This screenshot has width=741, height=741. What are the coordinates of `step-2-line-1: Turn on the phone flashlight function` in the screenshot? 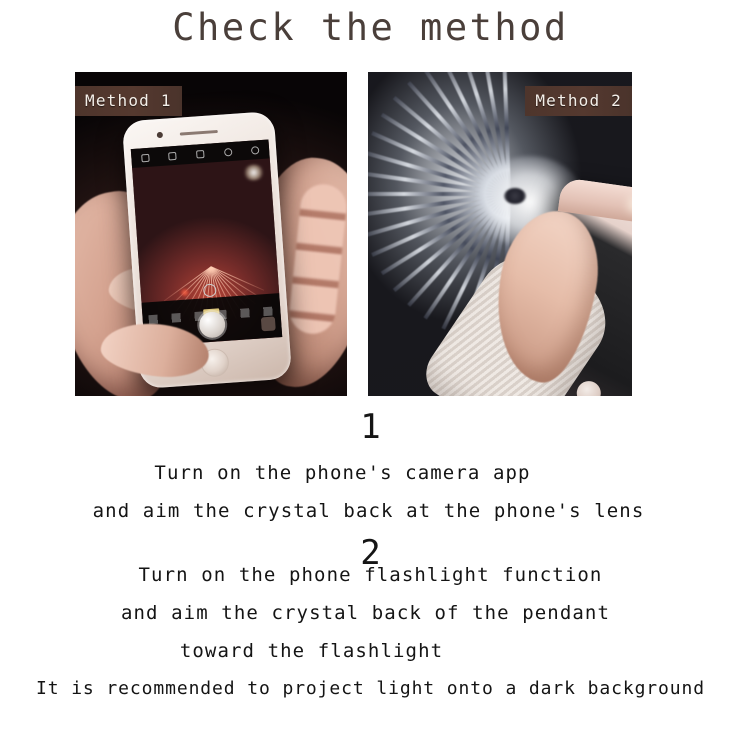 It's located at (370, 575).